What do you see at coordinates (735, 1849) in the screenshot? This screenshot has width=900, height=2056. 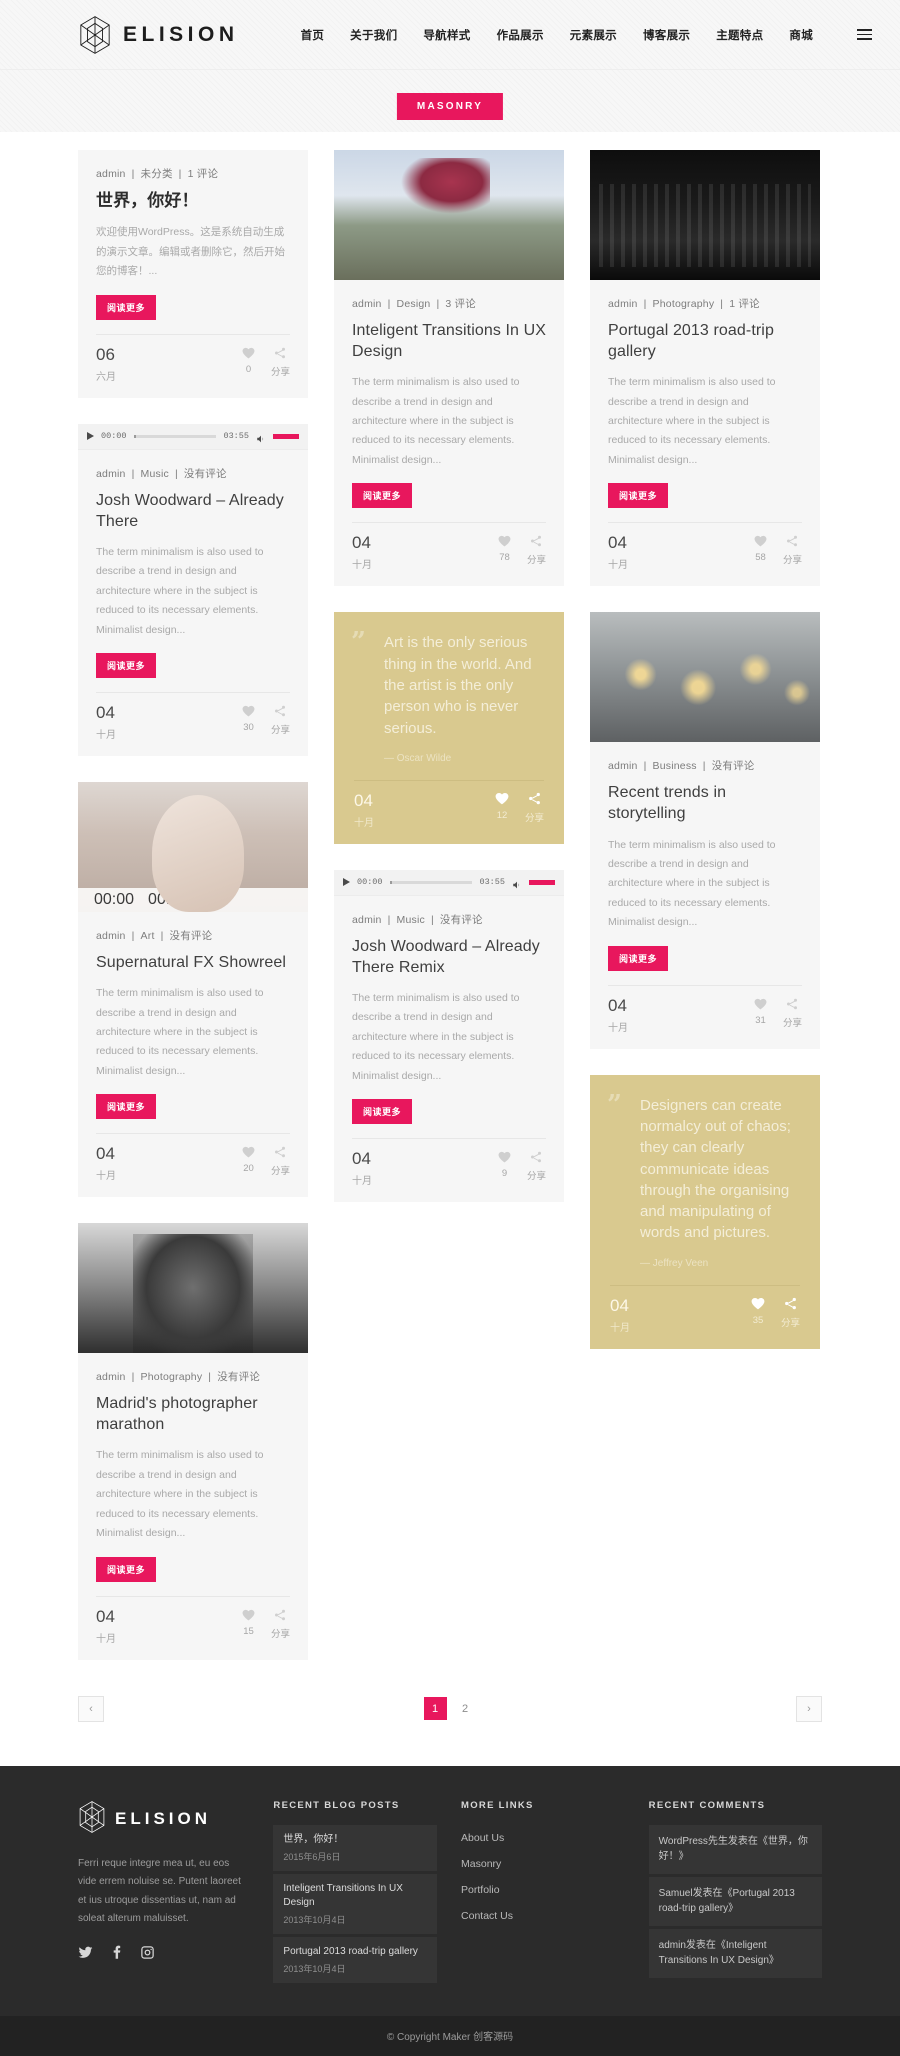 I see `footer-comment-item: WordPress先生发表在《世界，你好！》` at bounding box center [735, 1849].